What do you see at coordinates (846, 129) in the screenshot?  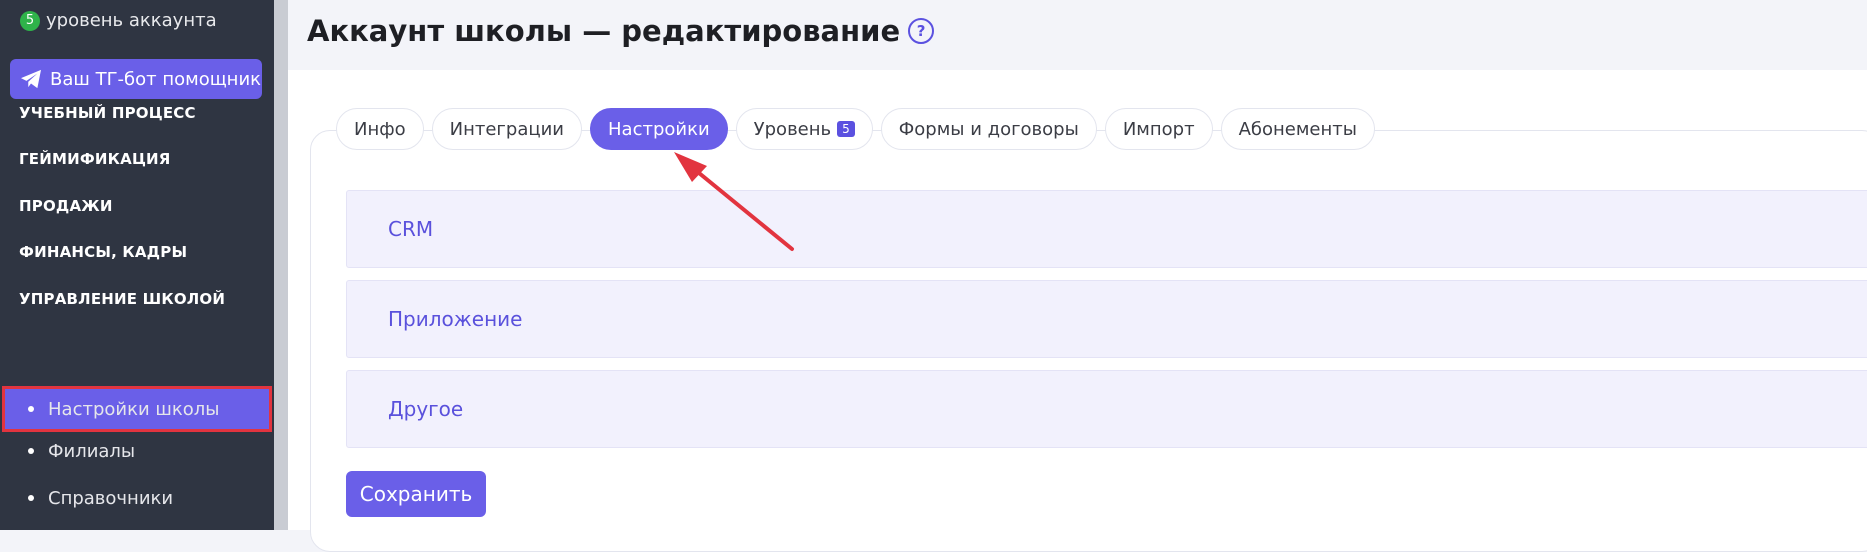 I see `level-badge: 5` at bounding box center [846, 129].